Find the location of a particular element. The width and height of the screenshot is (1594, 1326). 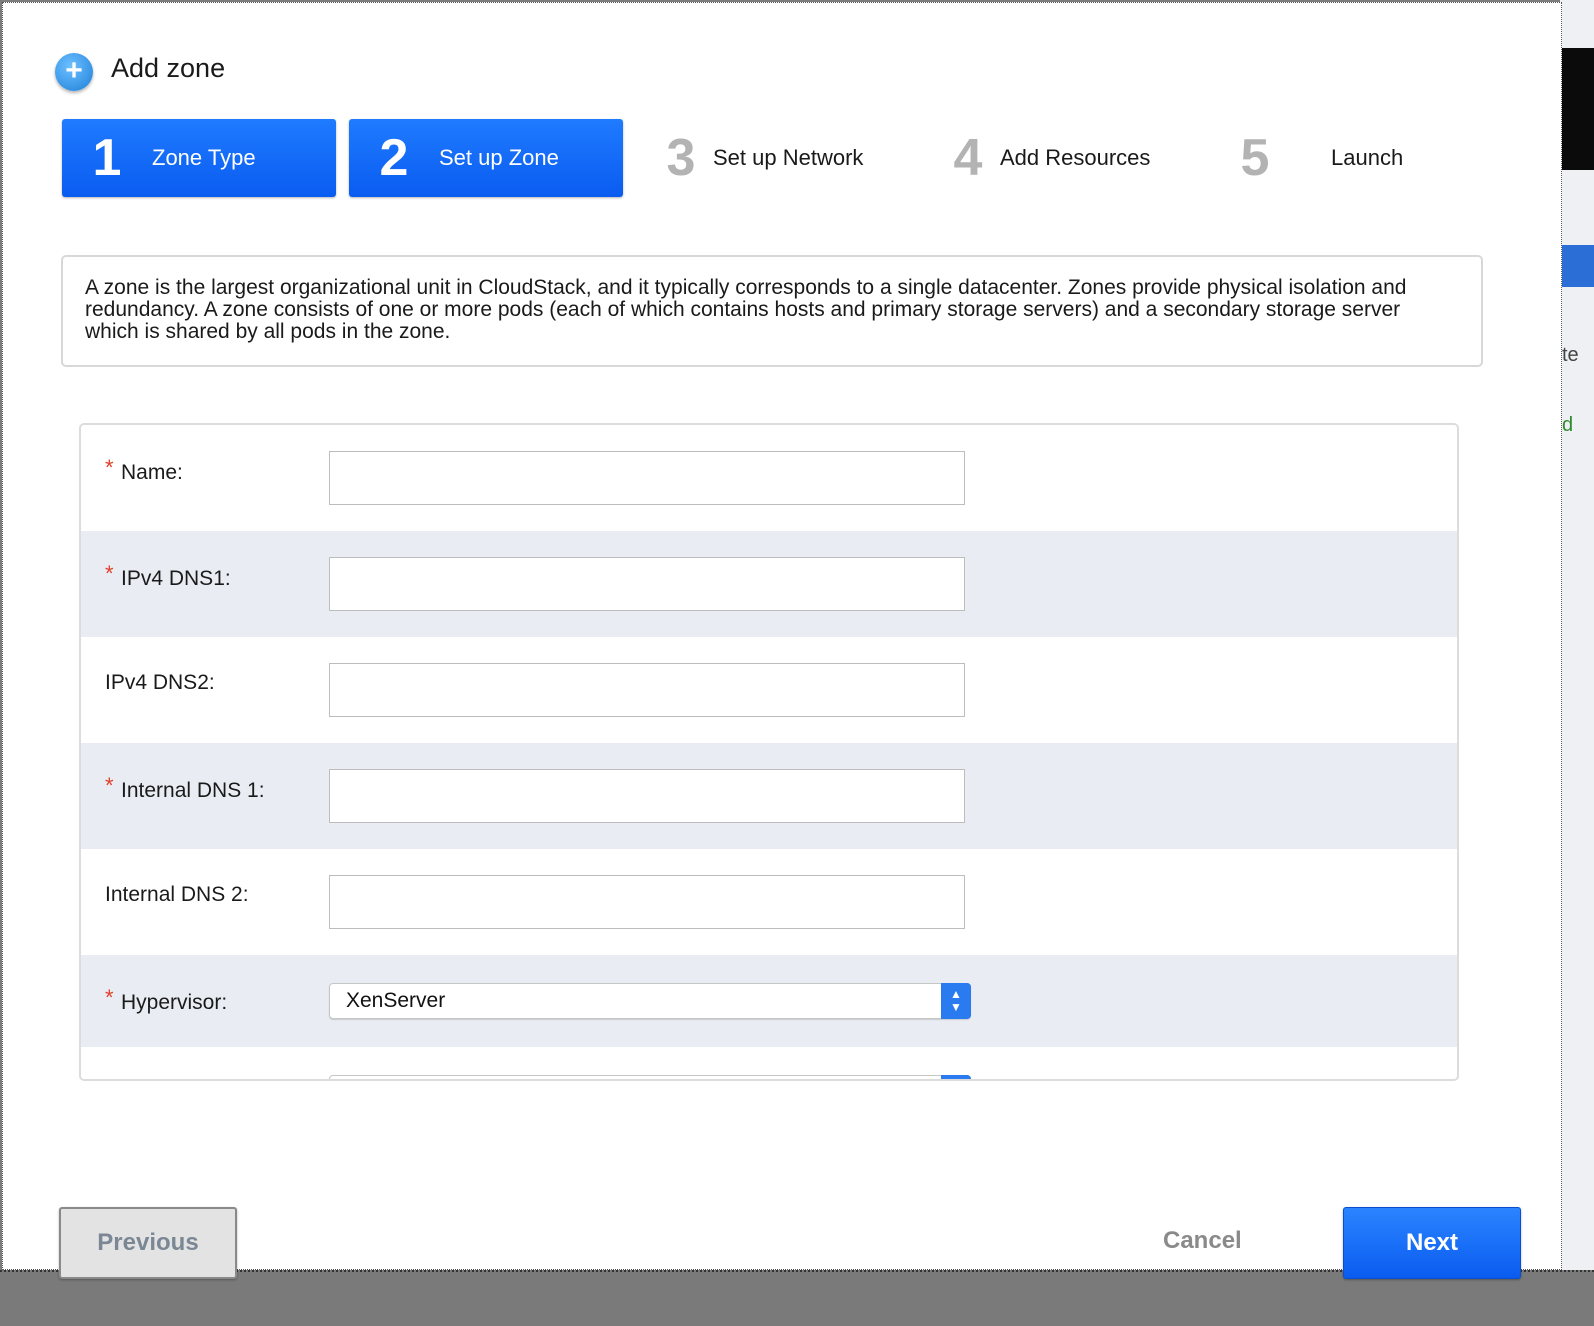

ipv4-dns2-label: IPv4 DNS2: is located at coordinates (160, 682).